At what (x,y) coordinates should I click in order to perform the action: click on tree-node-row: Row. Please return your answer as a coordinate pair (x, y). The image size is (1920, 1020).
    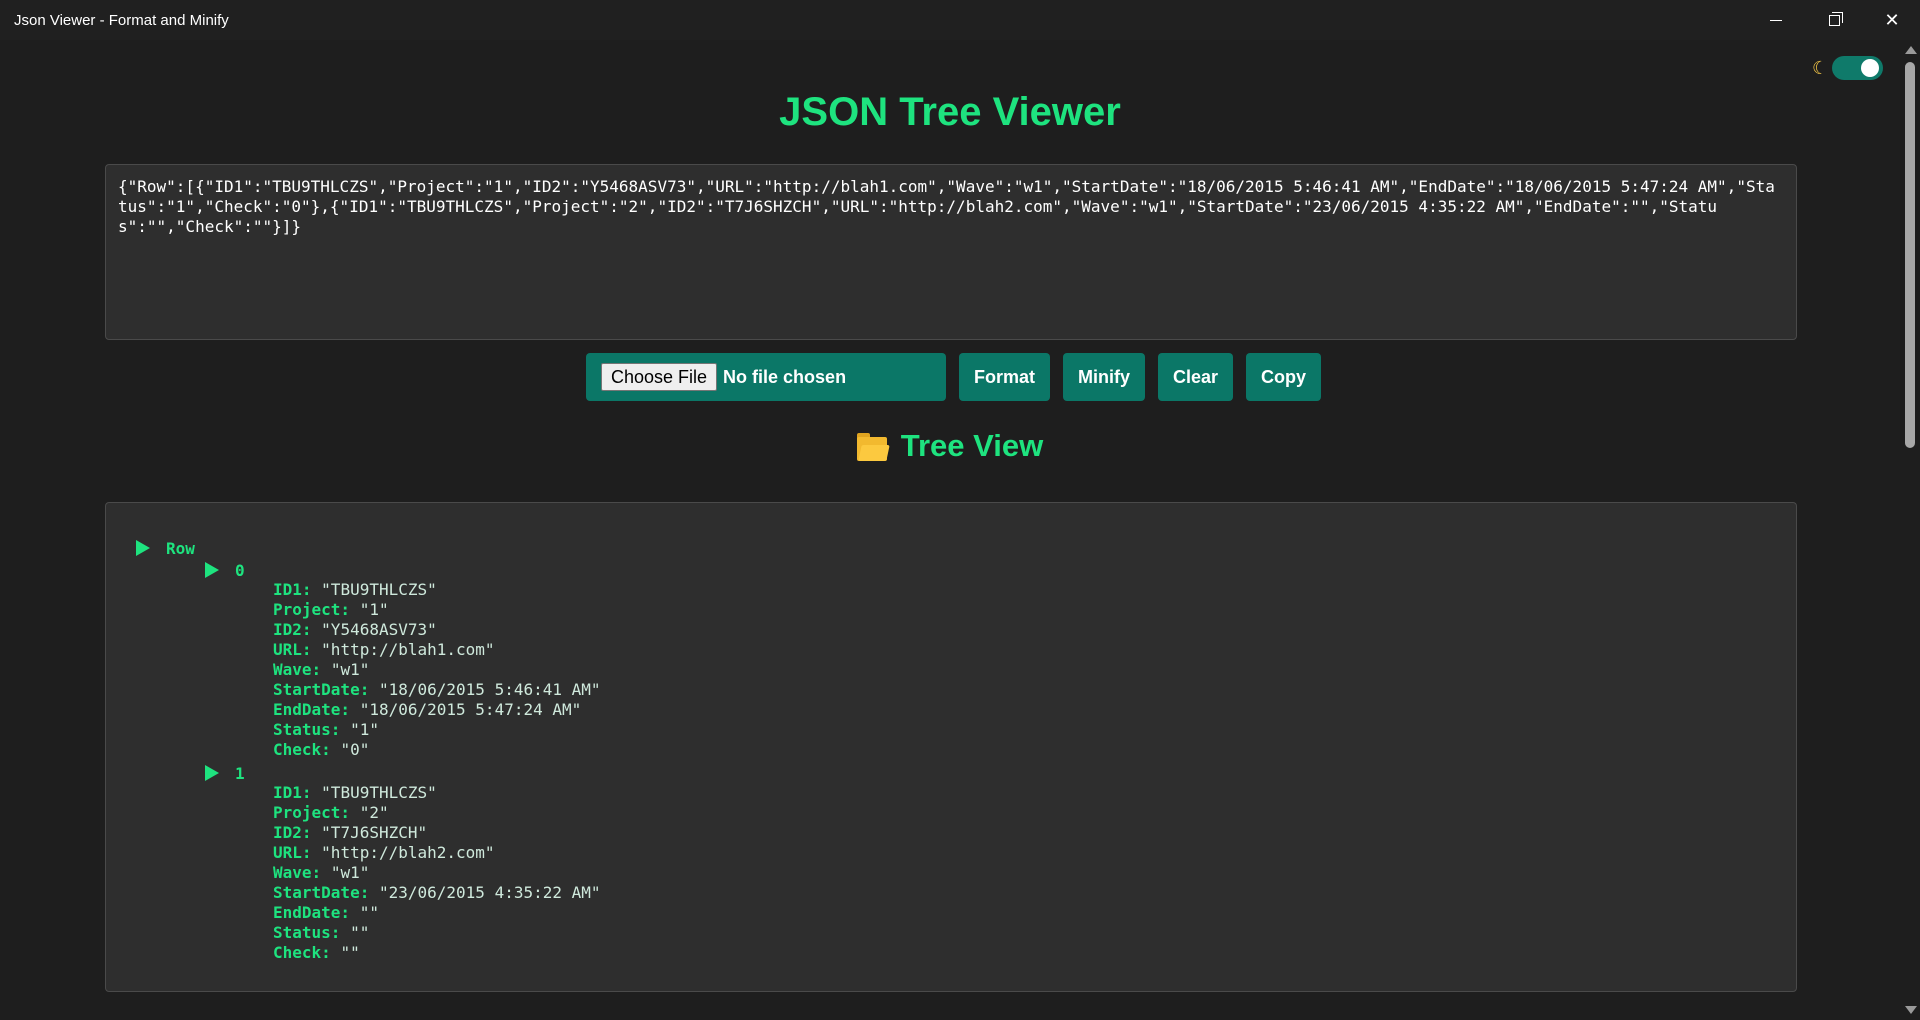
    Looking at the image, I should click on (165, 548).